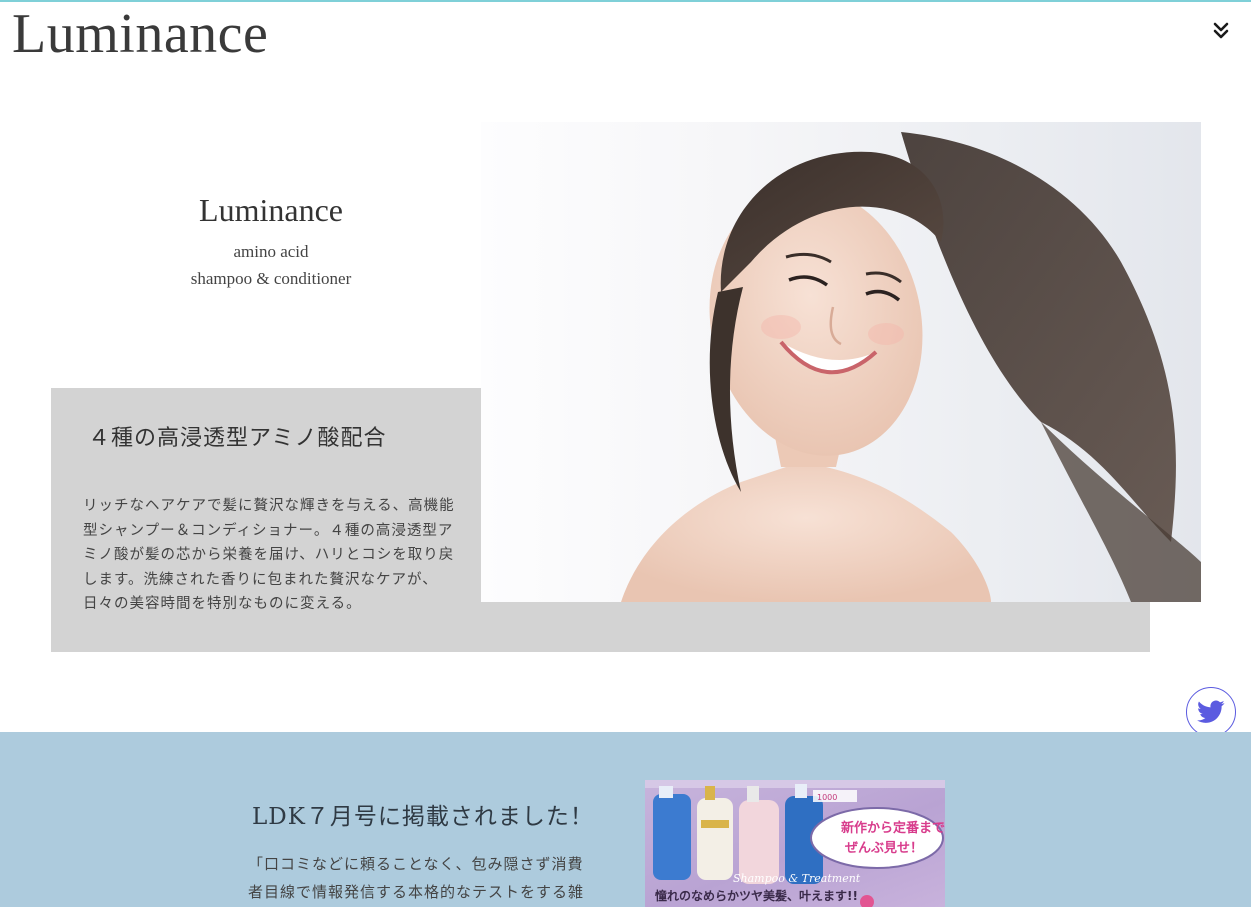 This screenshot has width=1251, height=907. Describe the element at coordinates (237, 438) in the screenshot. I see `feature-heading: ４種の高浸透型アミノ酸配合` at that location.